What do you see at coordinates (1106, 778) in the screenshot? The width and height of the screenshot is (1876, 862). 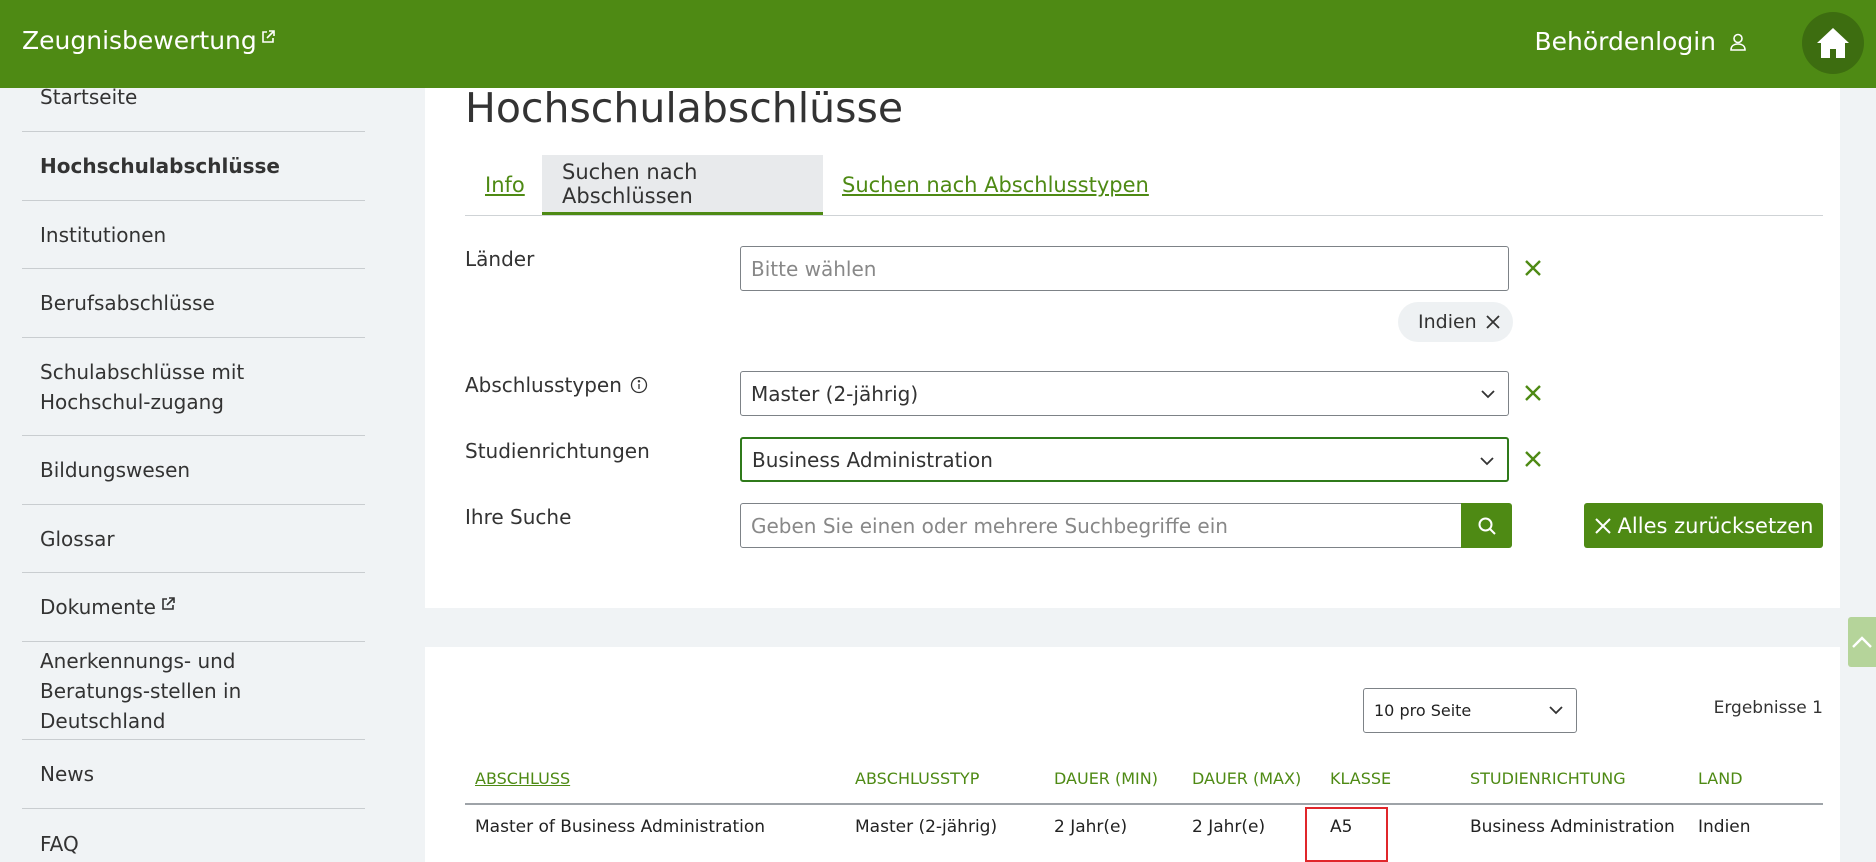 I see `column-header-dauer-min: Dauer (min)` at bounding box center [1106, 778].